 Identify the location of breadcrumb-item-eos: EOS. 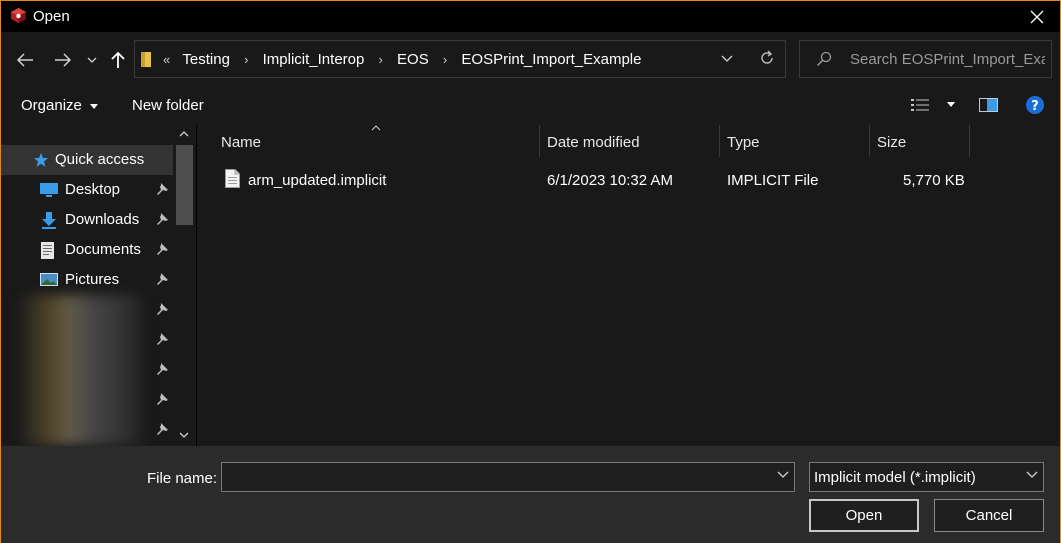
(413, 59).